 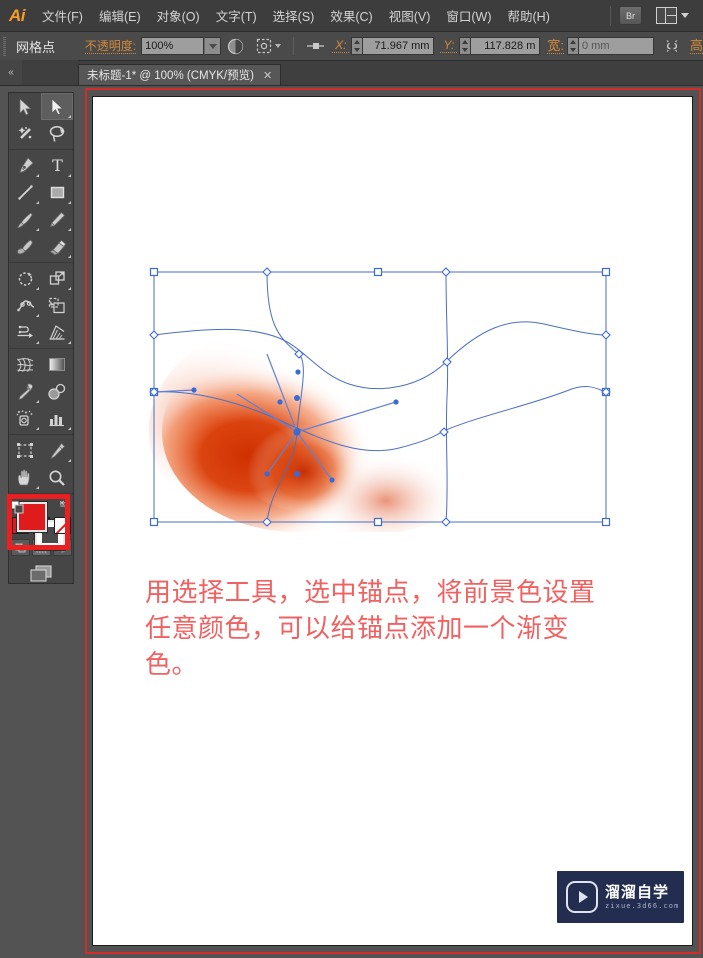 What do you see at coordinates (267, 75) in the screenshot?
I see `close-icon: ✕` at bounding box center [267, 75].